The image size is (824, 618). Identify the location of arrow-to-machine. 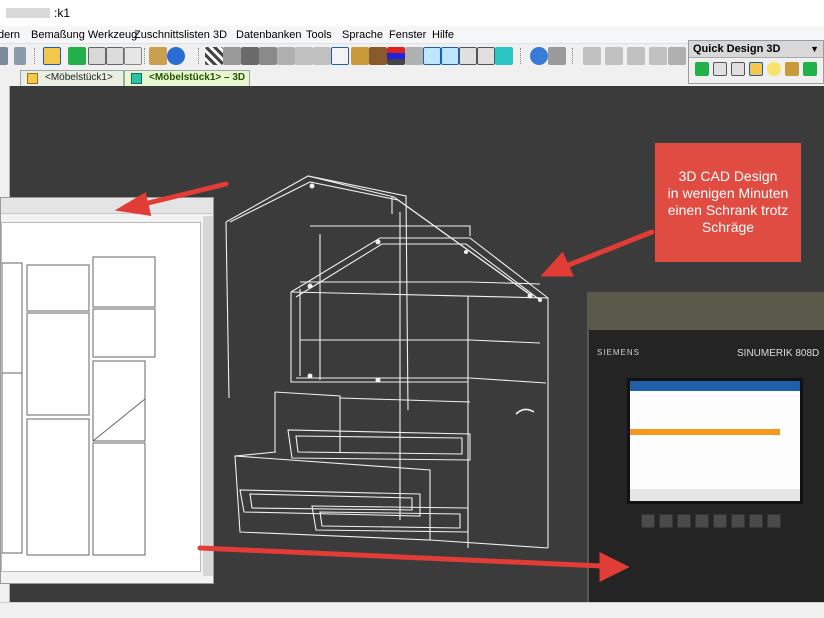
(401, 557).